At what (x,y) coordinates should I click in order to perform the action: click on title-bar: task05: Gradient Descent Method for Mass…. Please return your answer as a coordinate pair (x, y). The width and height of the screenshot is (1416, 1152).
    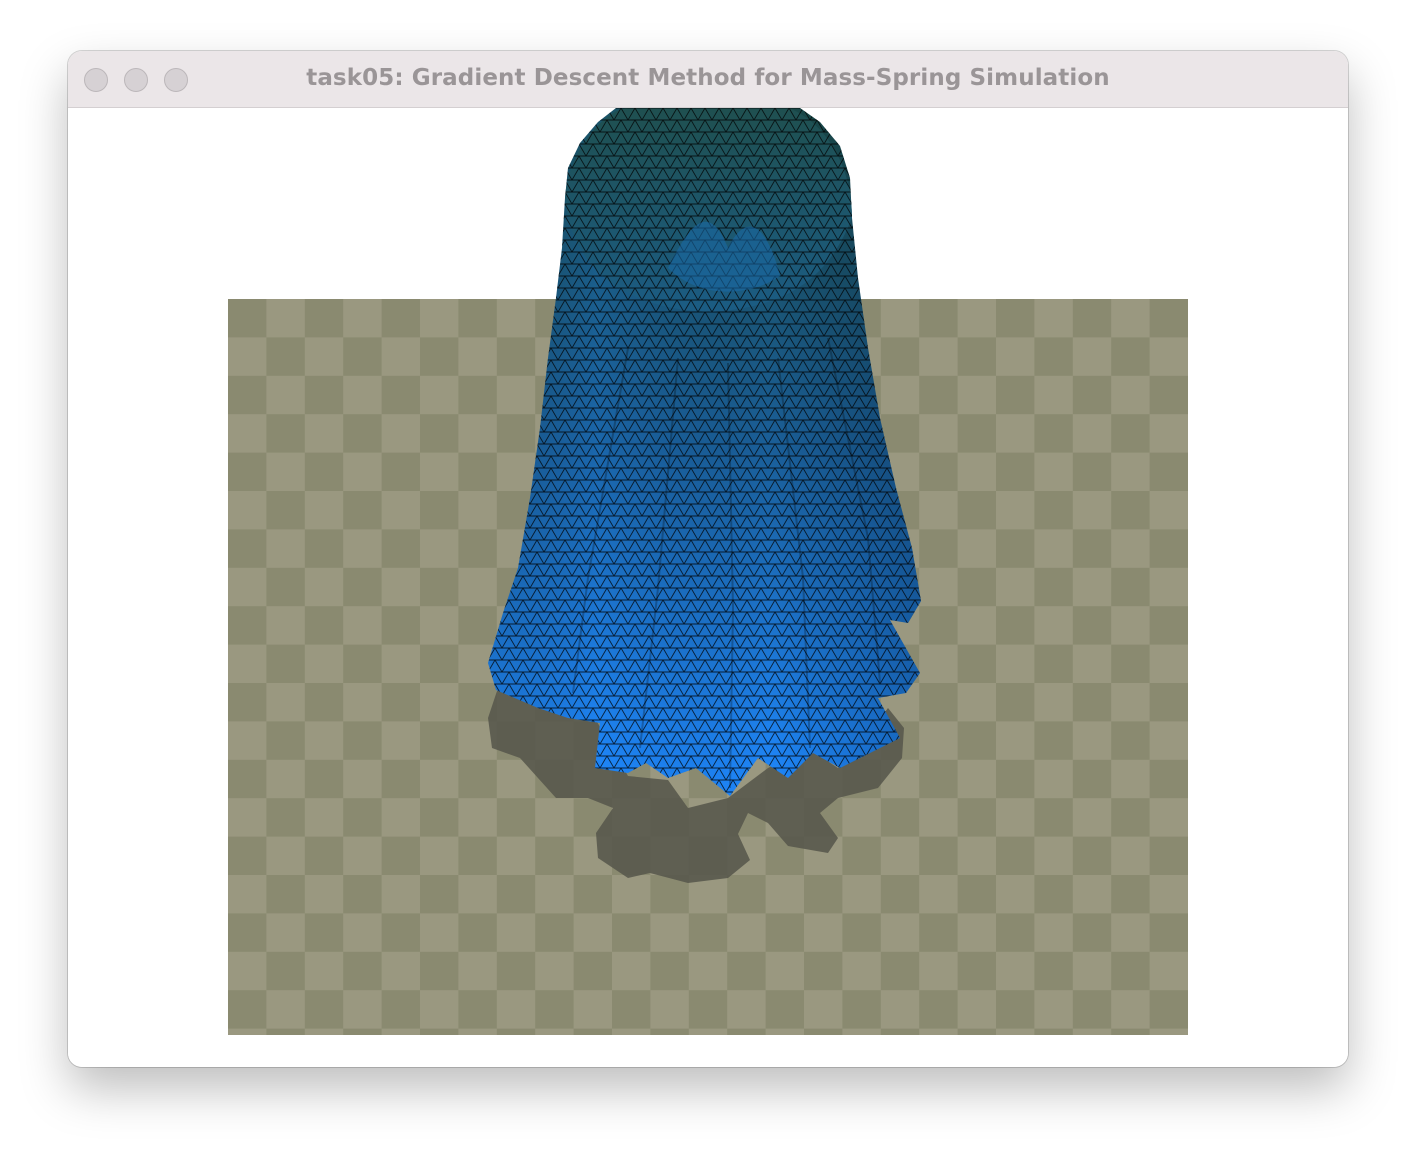
    Looking at the image, I should click on (708, 79).